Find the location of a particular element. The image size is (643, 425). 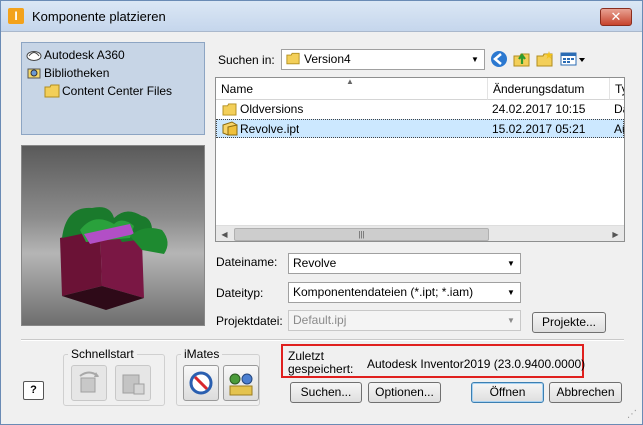

title-bar: I Komponente platzieren ✕ is located at coordinates (321, 16).